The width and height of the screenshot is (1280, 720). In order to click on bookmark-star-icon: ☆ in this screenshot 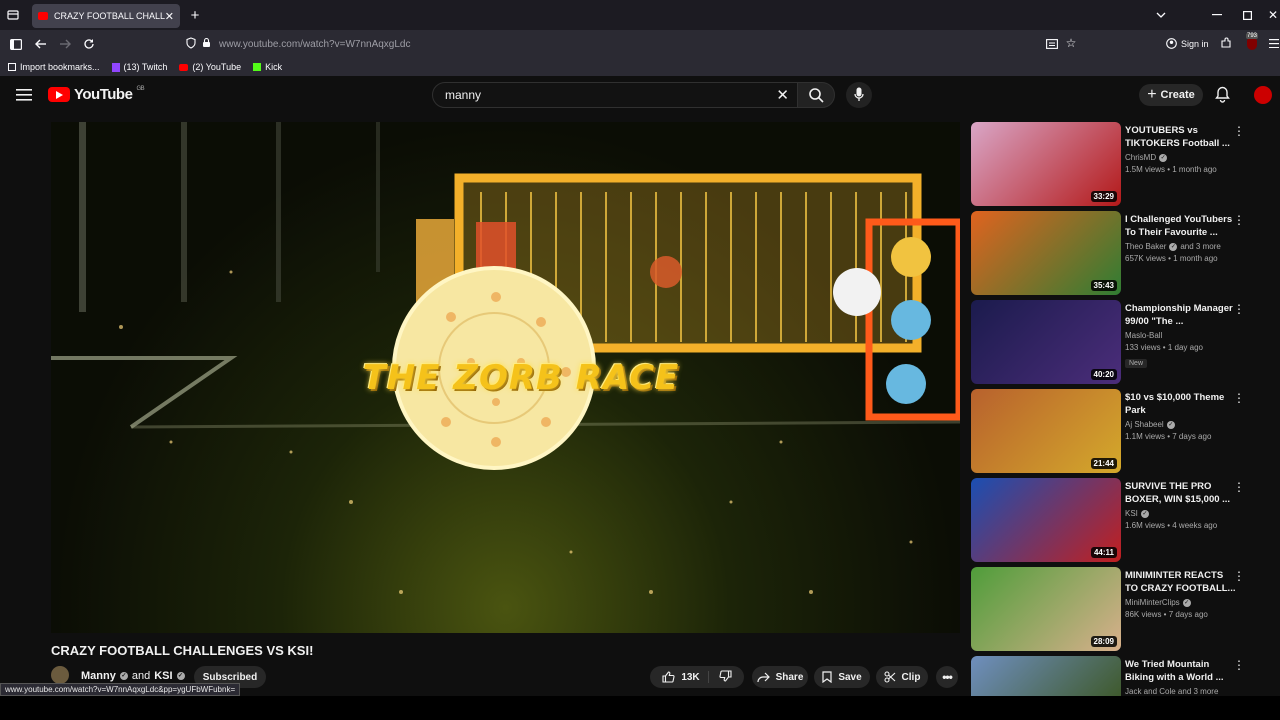, I will do `click(1071, 43)`.